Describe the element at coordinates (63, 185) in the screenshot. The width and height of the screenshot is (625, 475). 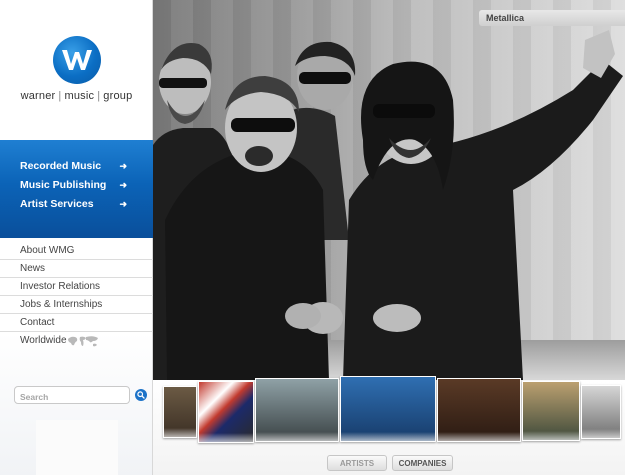
I see `nav-item-label: Music Publishing` at that location.